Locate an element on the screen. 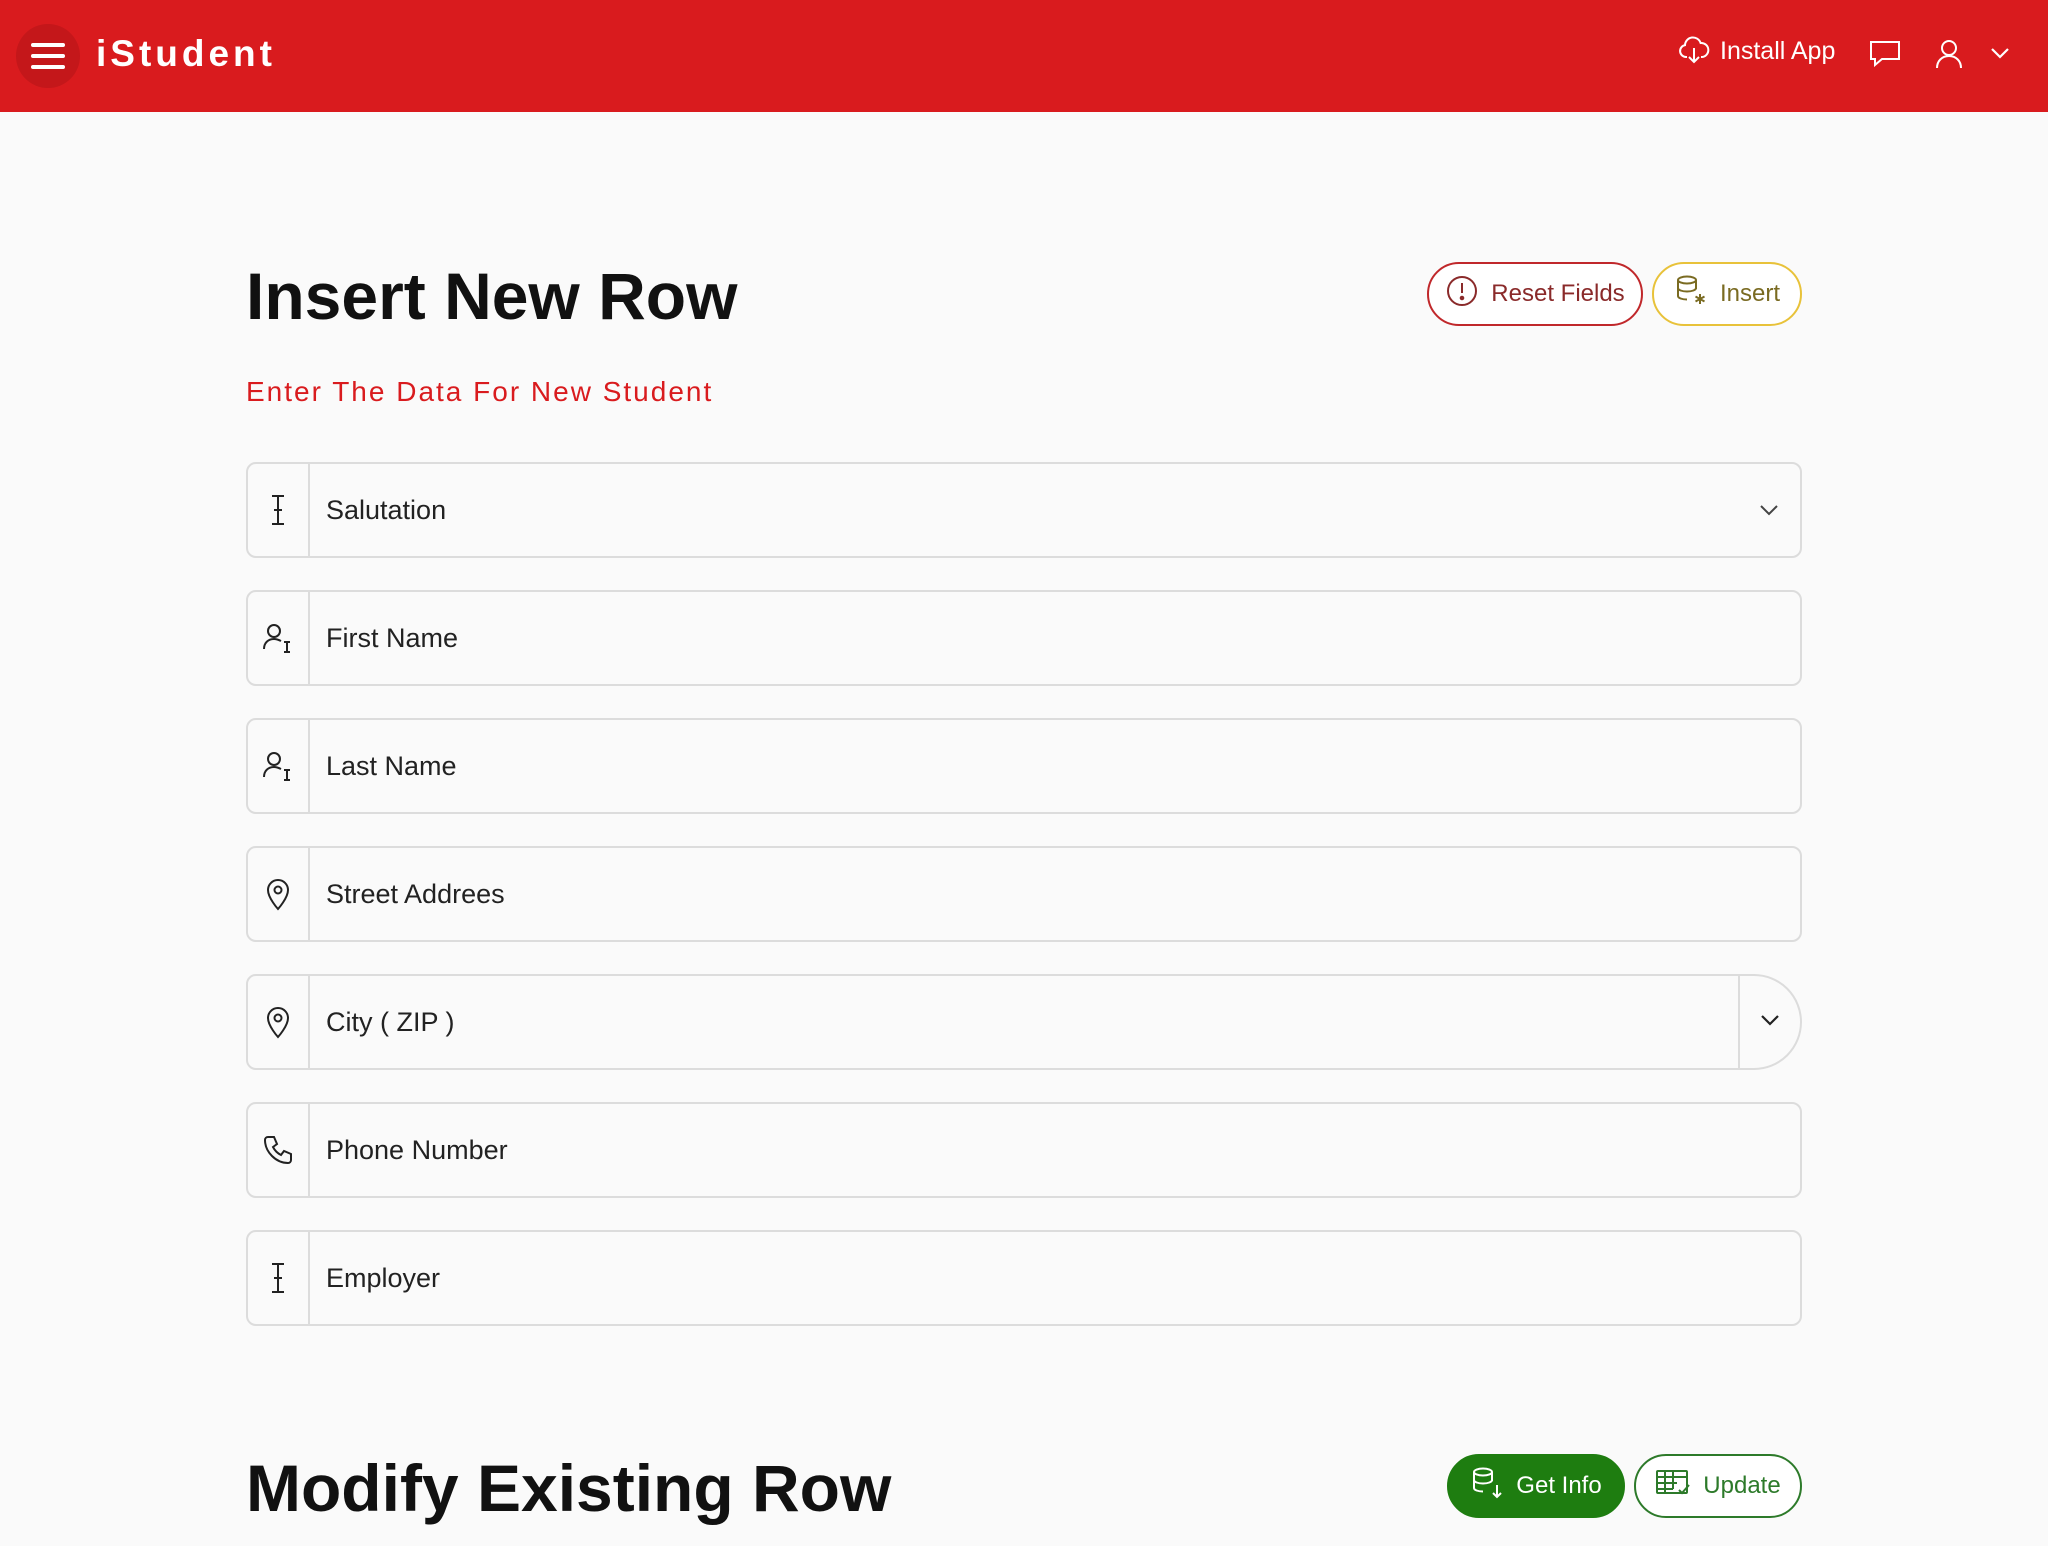 This screenshot has width=2048, height=1546. street-address-field-wrapper is located at coordinates (1024, 894).